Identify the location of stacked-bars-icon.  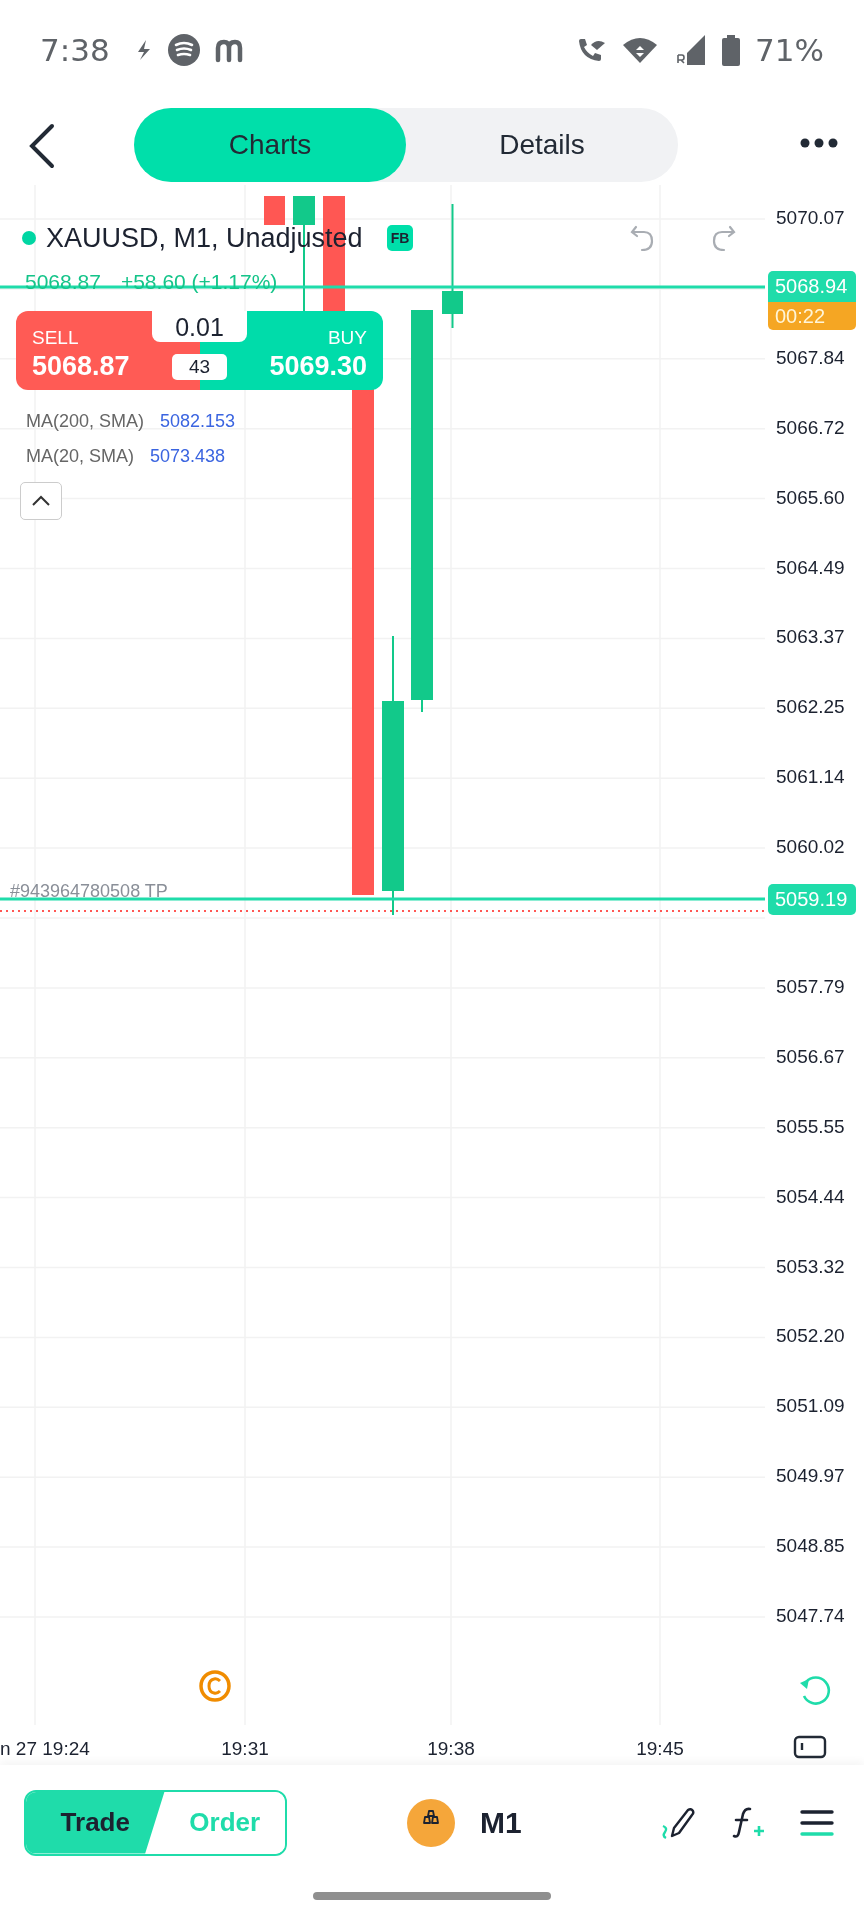
(431, 1822).